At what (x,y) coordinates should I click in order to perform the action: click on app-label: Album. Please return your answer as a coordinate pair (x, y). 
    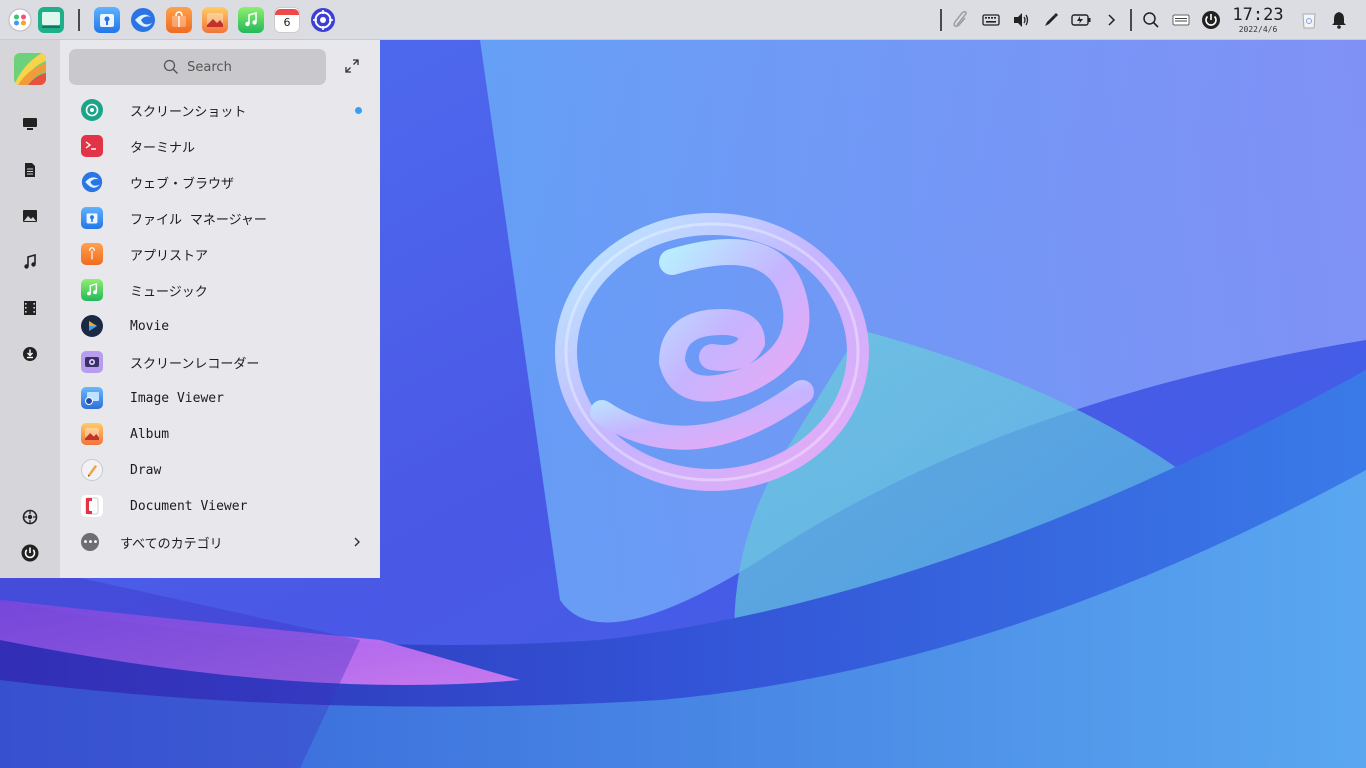
    Looking at the image, I should click on (150, 434).